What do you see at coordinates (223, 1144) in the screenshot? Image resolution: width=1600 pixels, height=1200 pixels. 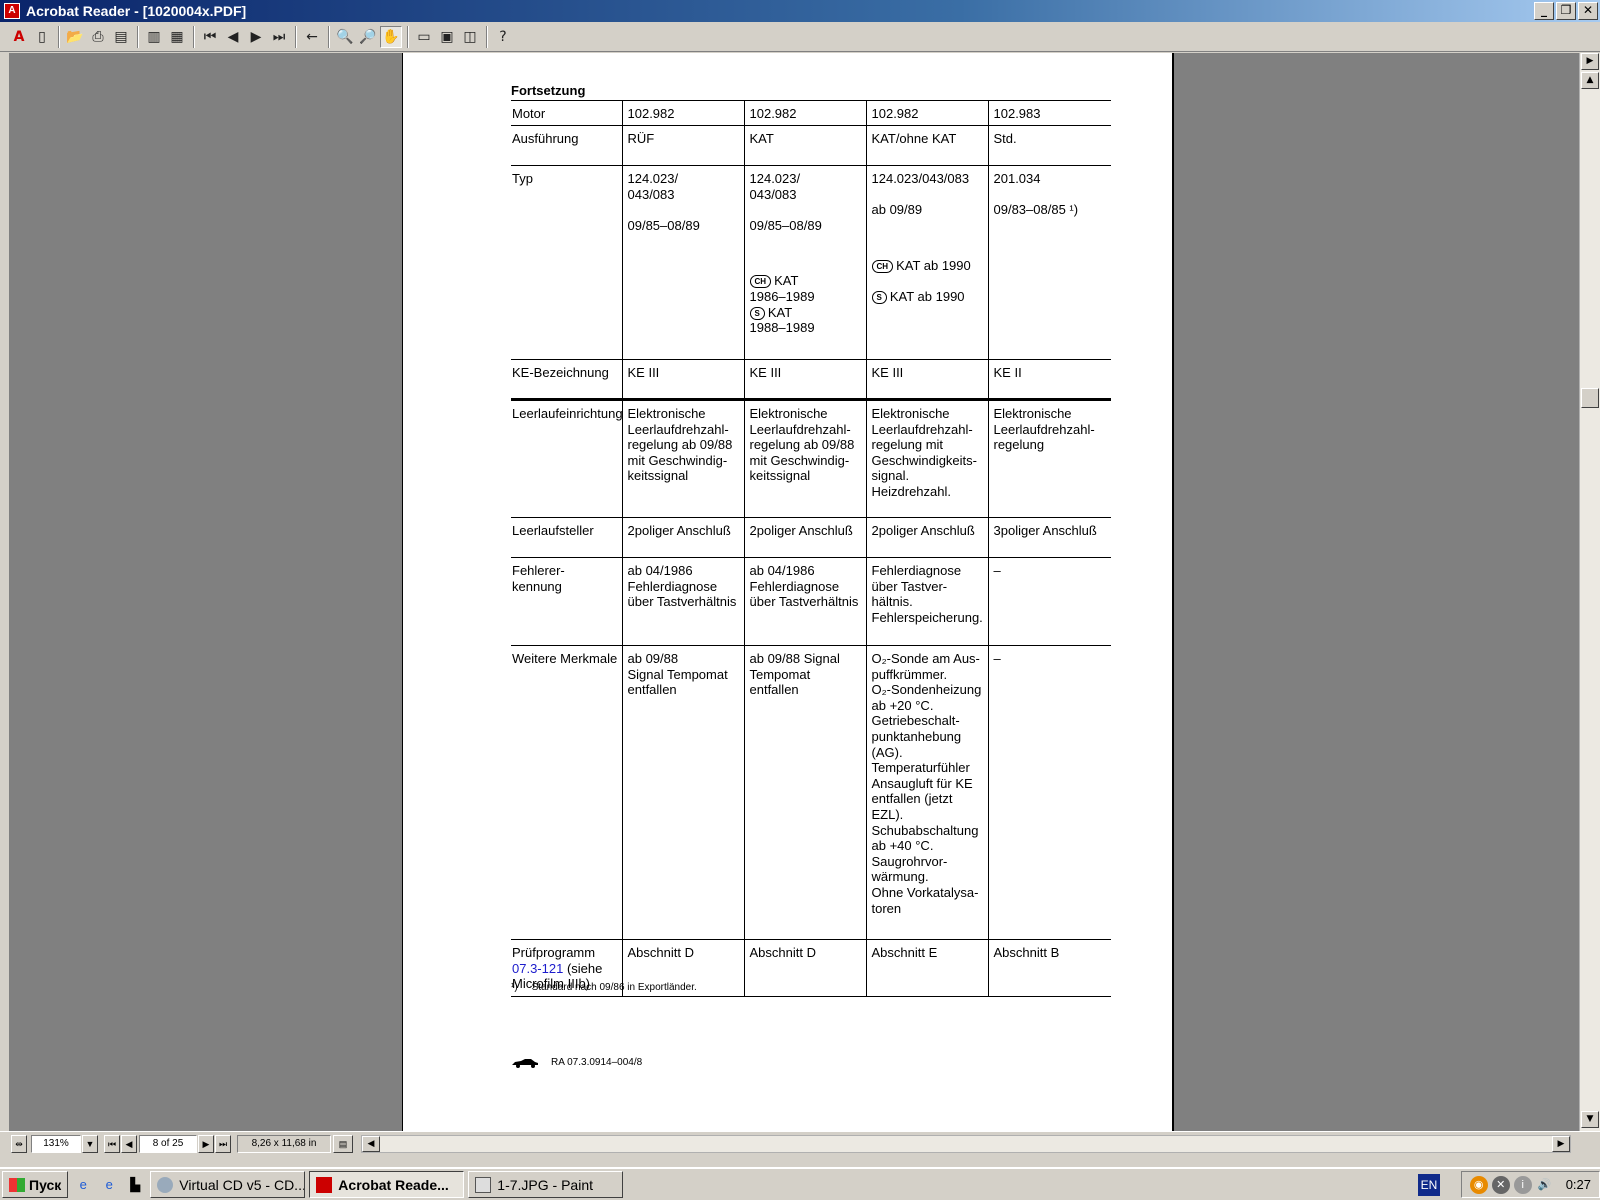 I see `last-page-button: ⏭` at bounding box center [223, 1144].